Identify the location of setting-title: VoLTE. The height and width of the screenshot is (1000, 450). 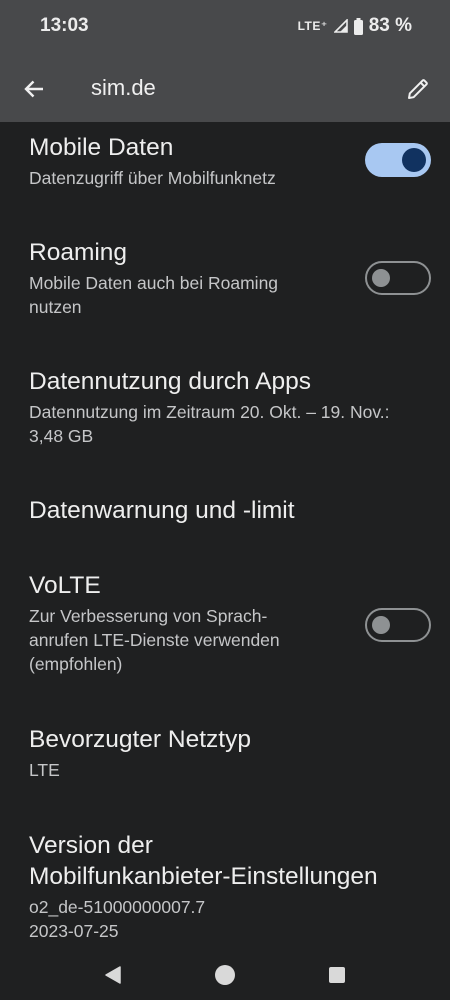
(65, 585).